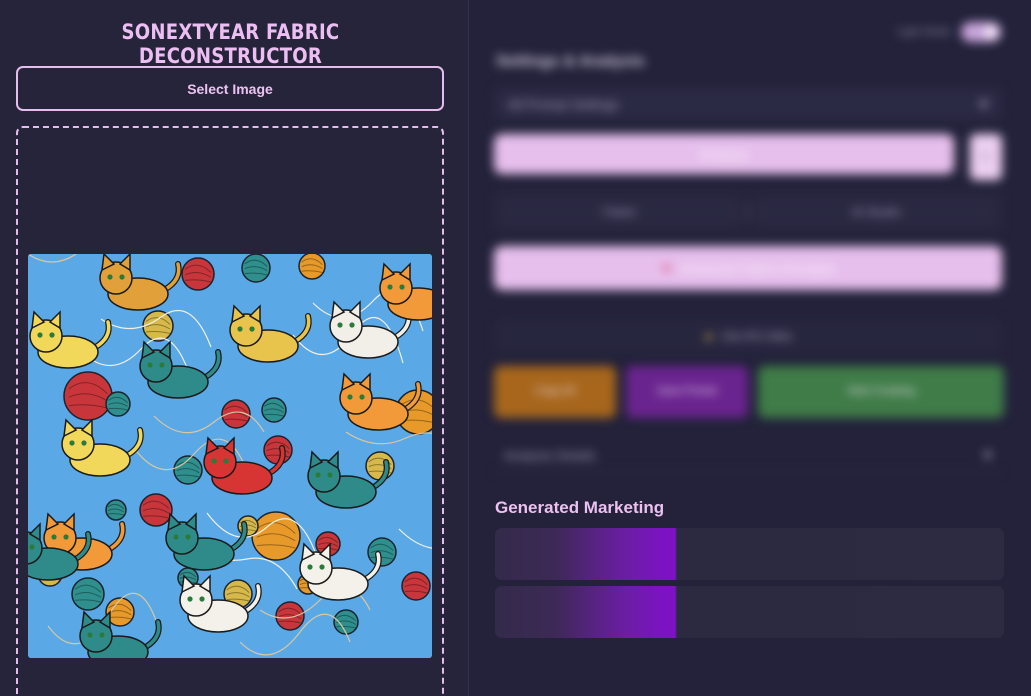 Image resolution: width=1031 pixels, height=696 pixels. I want to click on theme-toggle-group: Light Mode, so click(949, 32).